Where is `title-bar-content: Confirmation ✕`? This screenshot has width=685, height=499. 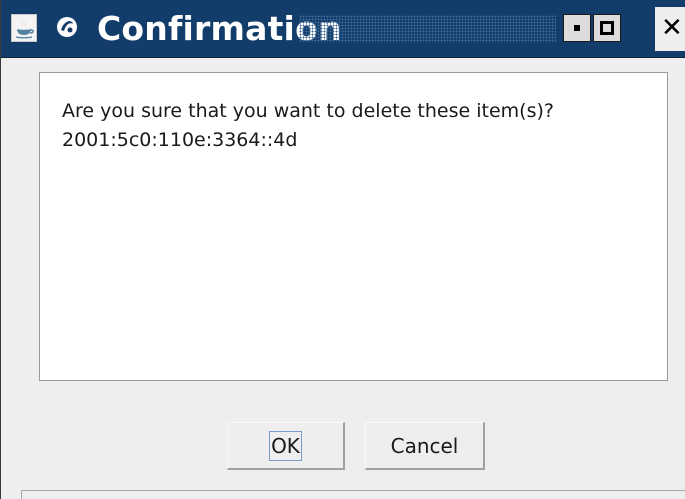 title-bar-content: Confirmation ✕ is located at coordinates (346, 29).